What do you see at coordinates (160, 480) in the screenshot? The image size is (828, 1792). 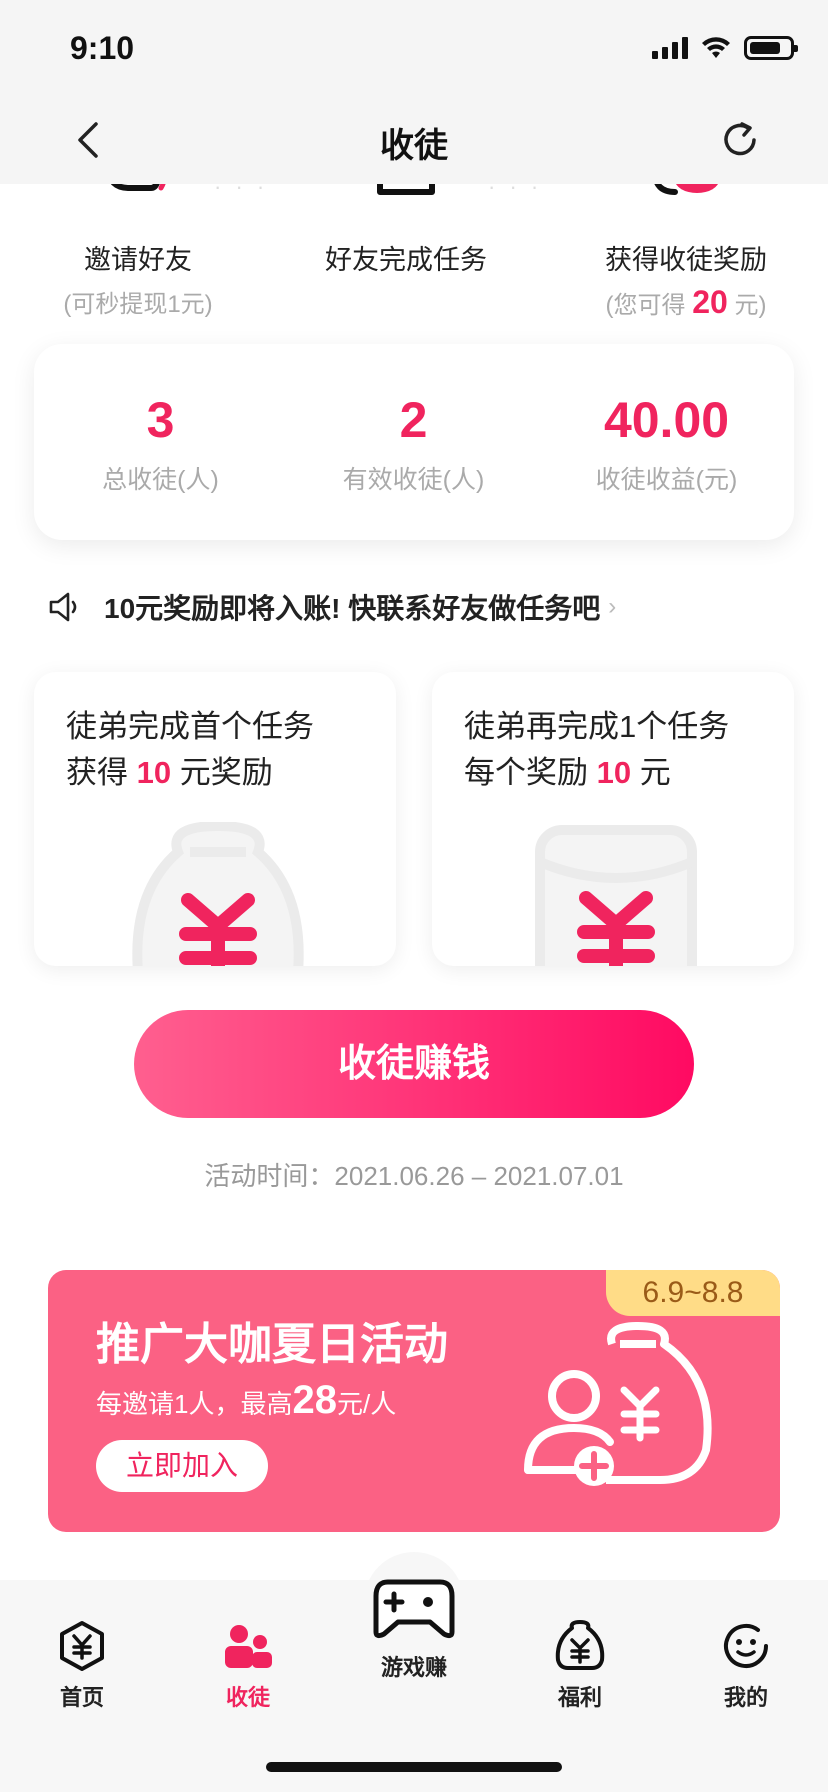 I see `stat-label: 总收徒(人)` at bounding box center [160, 480].